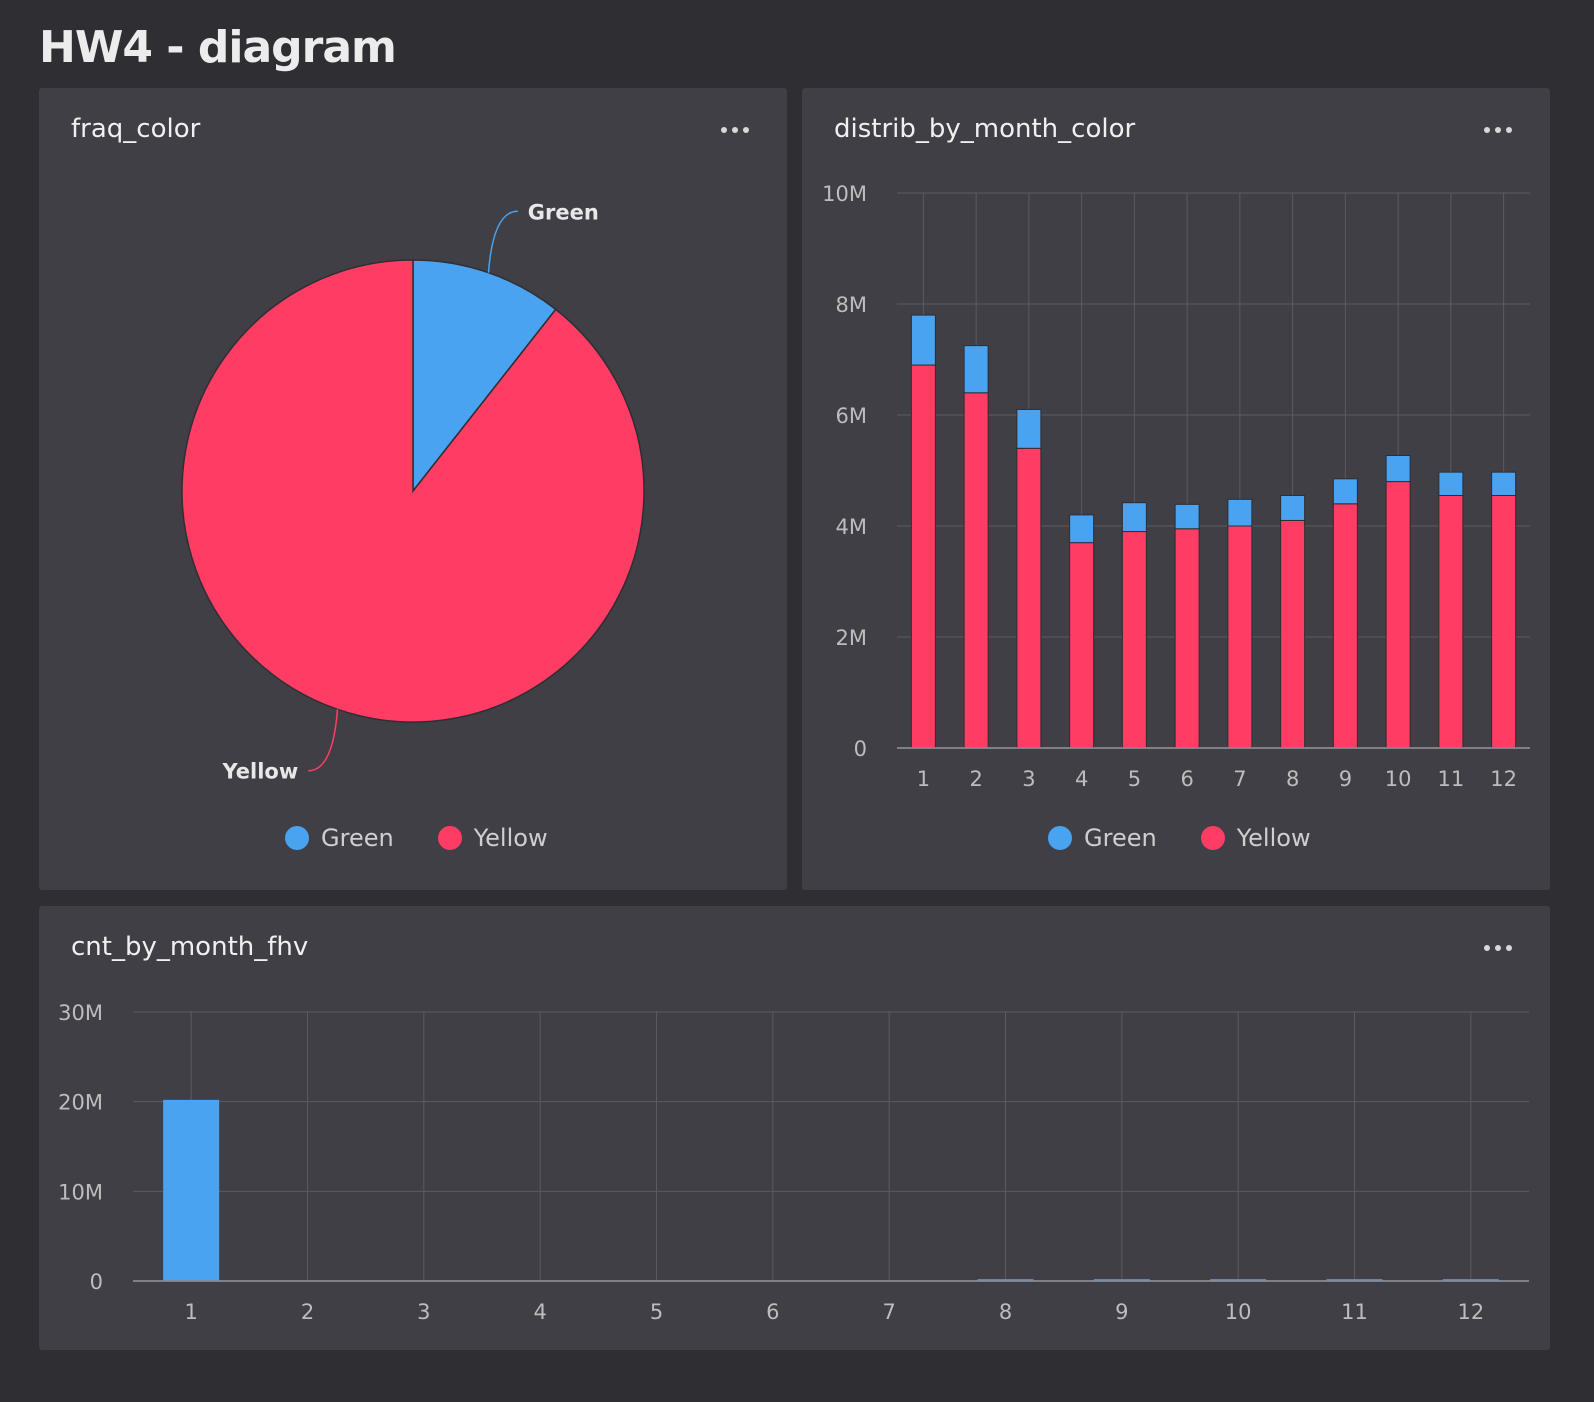  Describe the element at coordinates (851, 416) in the screenshot. I see `y-tick-label: 6M` at that location.